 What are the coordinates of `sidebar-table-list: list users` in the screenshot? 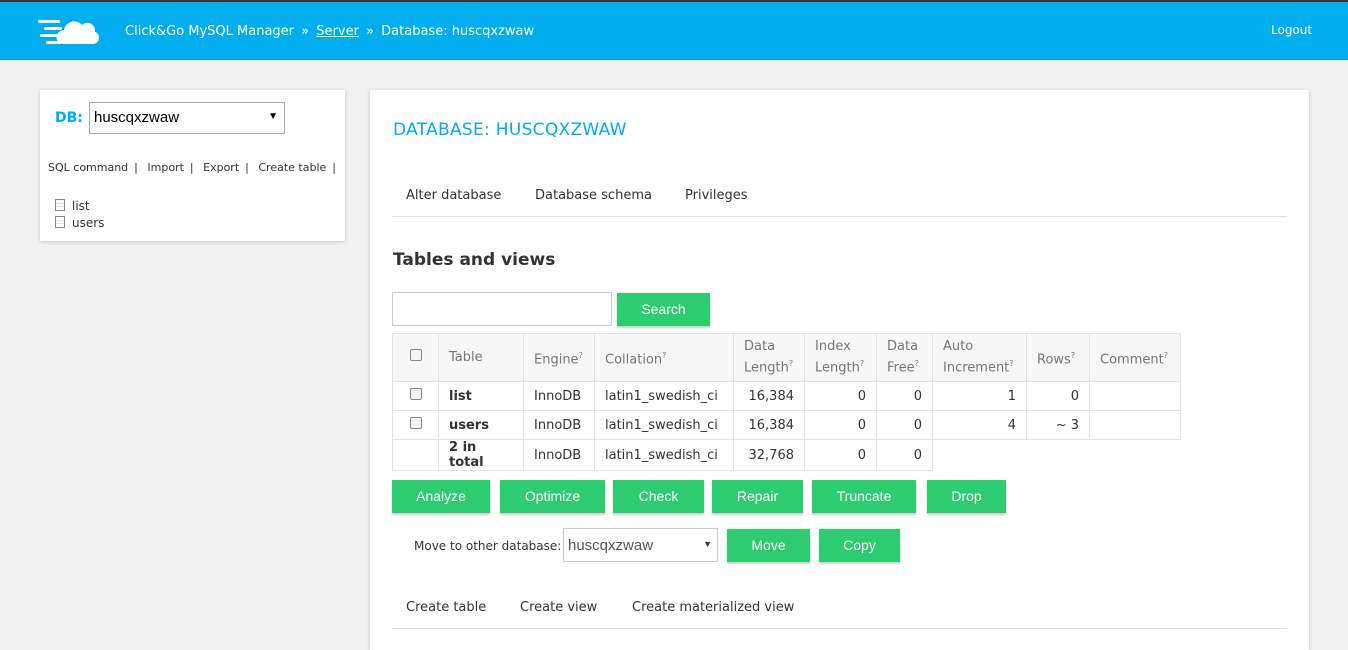 It's located at (79, 215).